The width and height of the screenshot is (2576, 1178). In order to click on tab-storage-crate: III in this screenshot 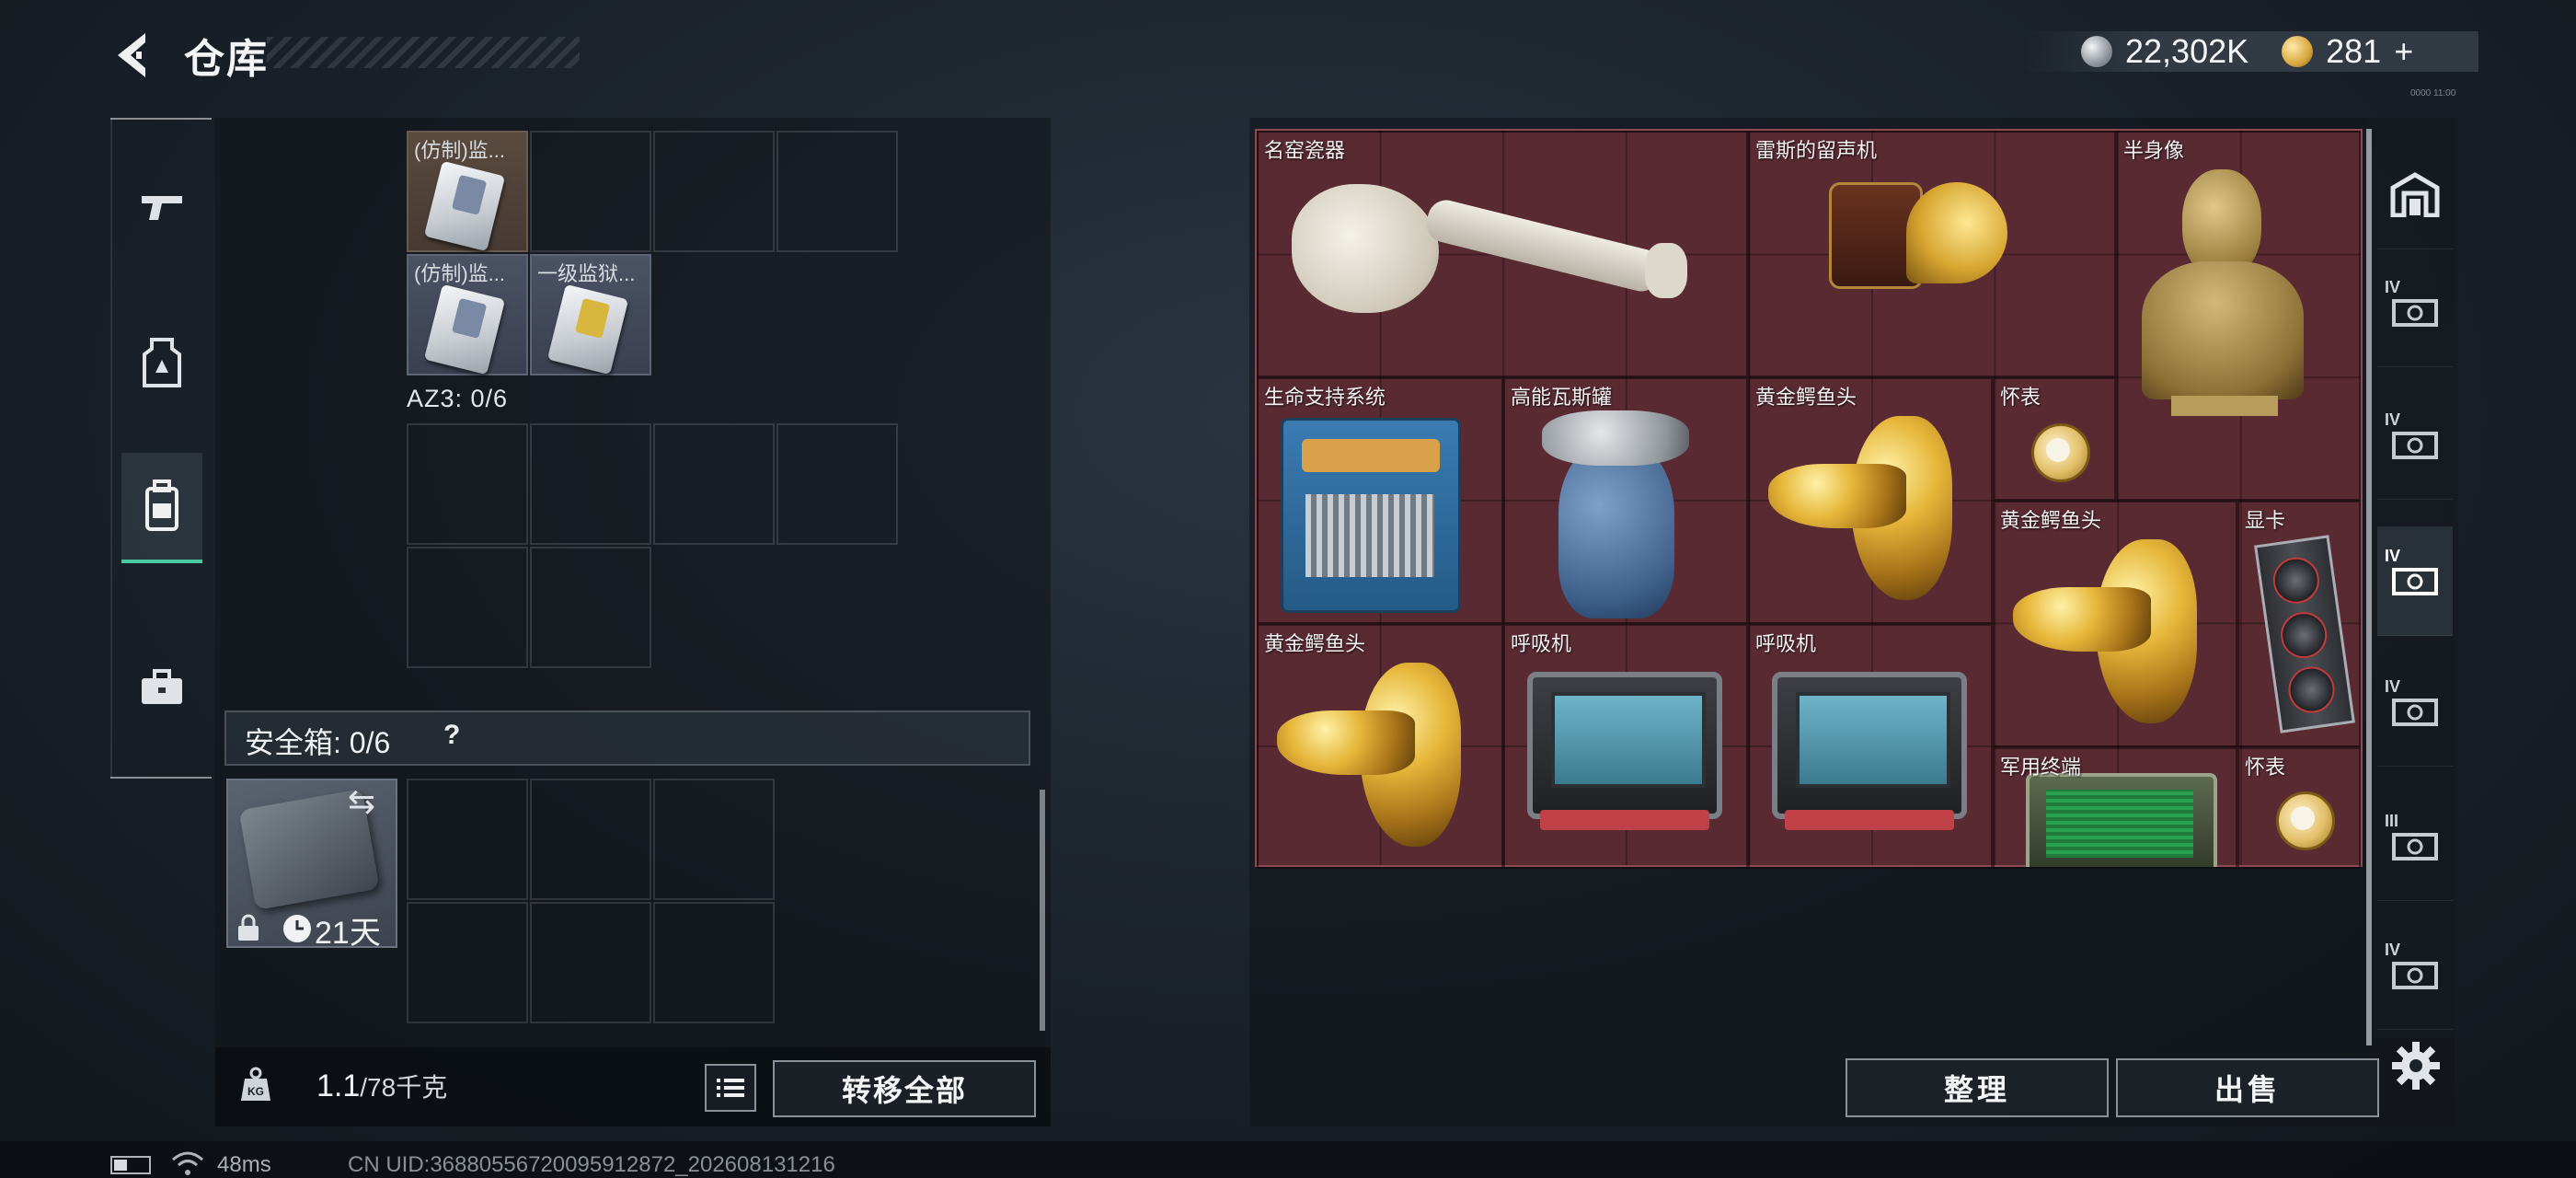, I will do `click(2415, 846)`.